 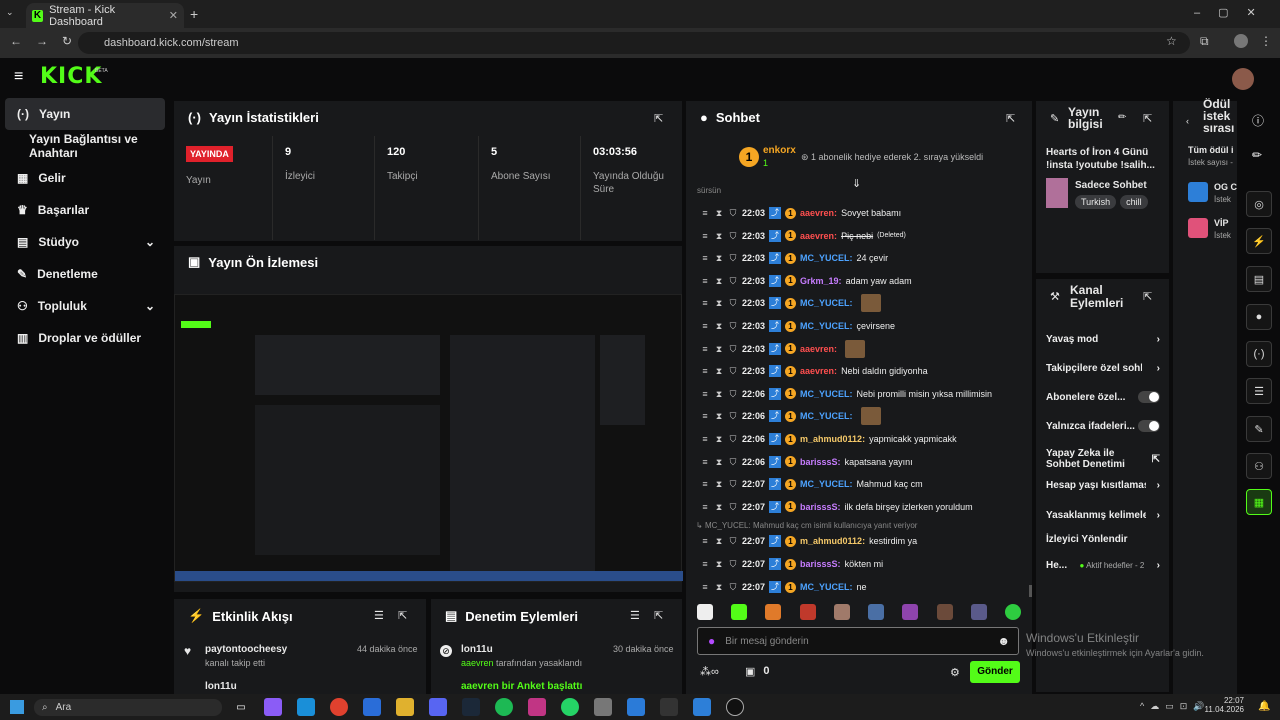 What do you see at coordinates (71, 76) in the screenshot?
I see `kick-logo: KICK` at bounding box center [71, 76].